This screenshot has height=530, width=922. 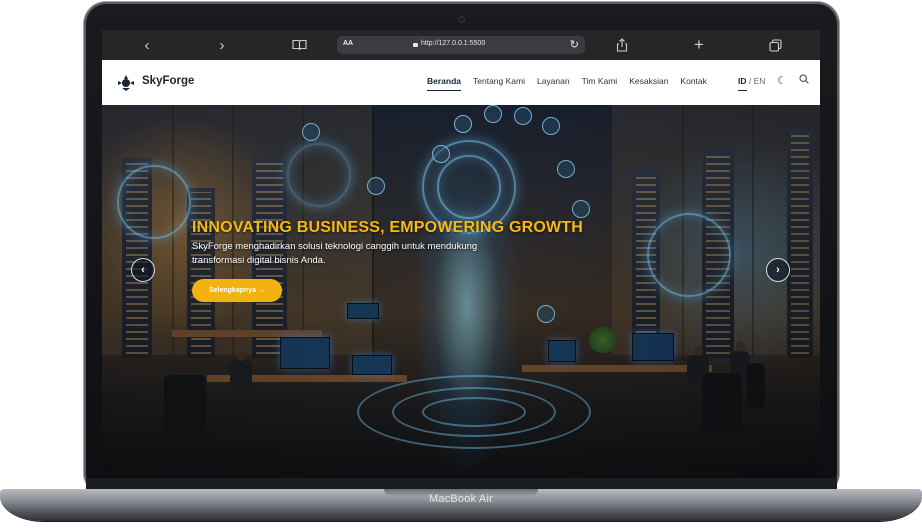 What do you see at coordinates (693, 81) in the screenshot?
I see `nav-kontak: Kontak` at bounding box center [693, 81].